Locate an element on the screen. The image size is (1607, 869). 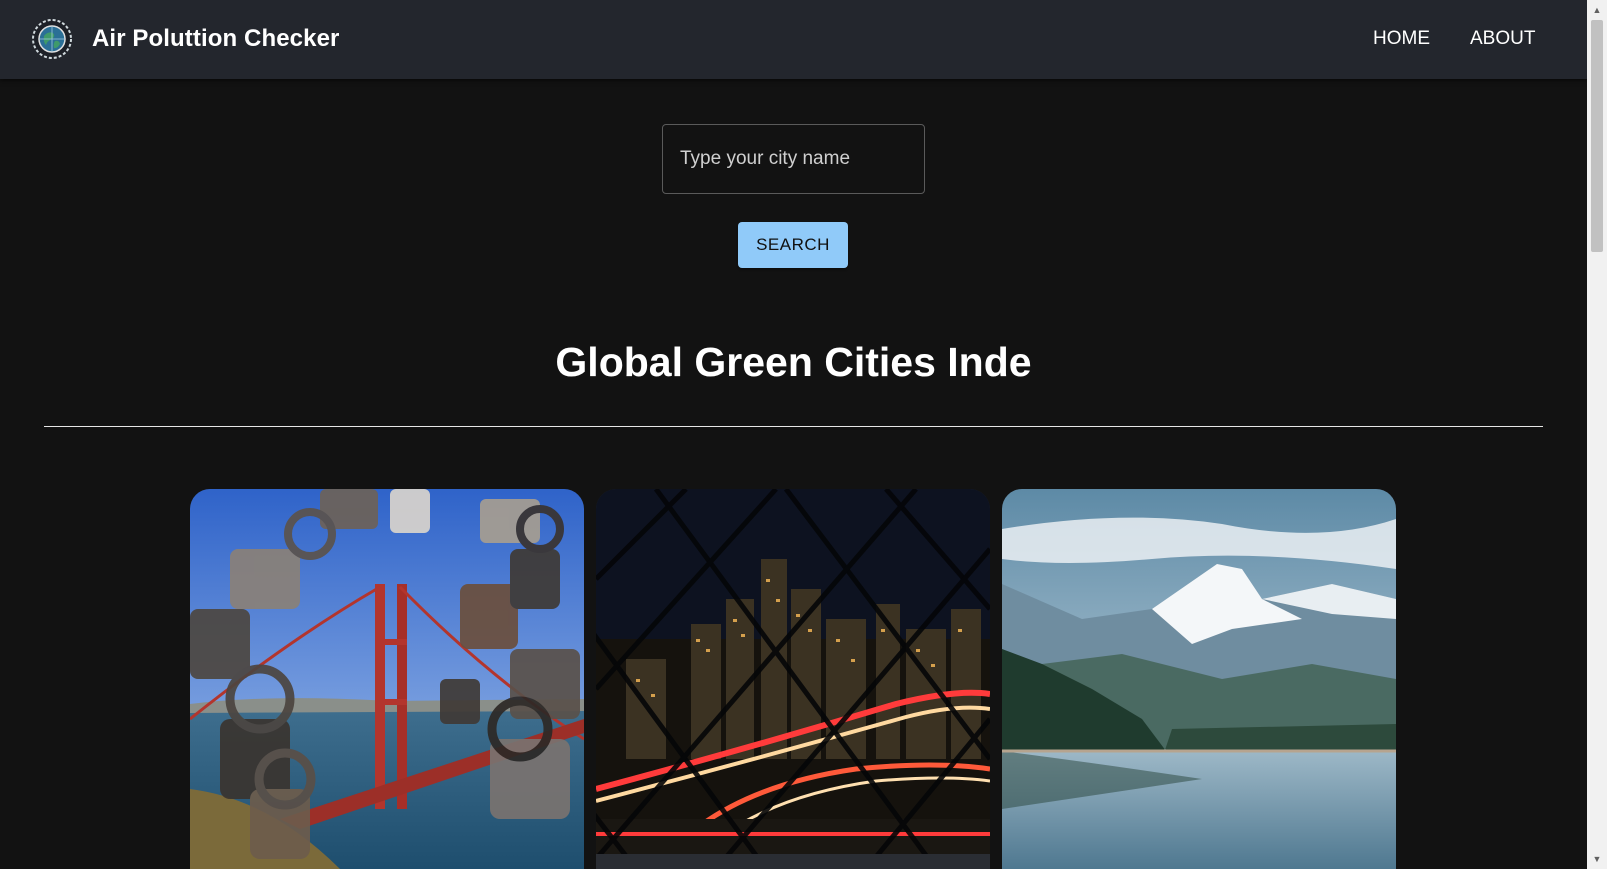
app-bar: Air Poluttion Checker HOME ABOUT is located at coordinates (793, 39).